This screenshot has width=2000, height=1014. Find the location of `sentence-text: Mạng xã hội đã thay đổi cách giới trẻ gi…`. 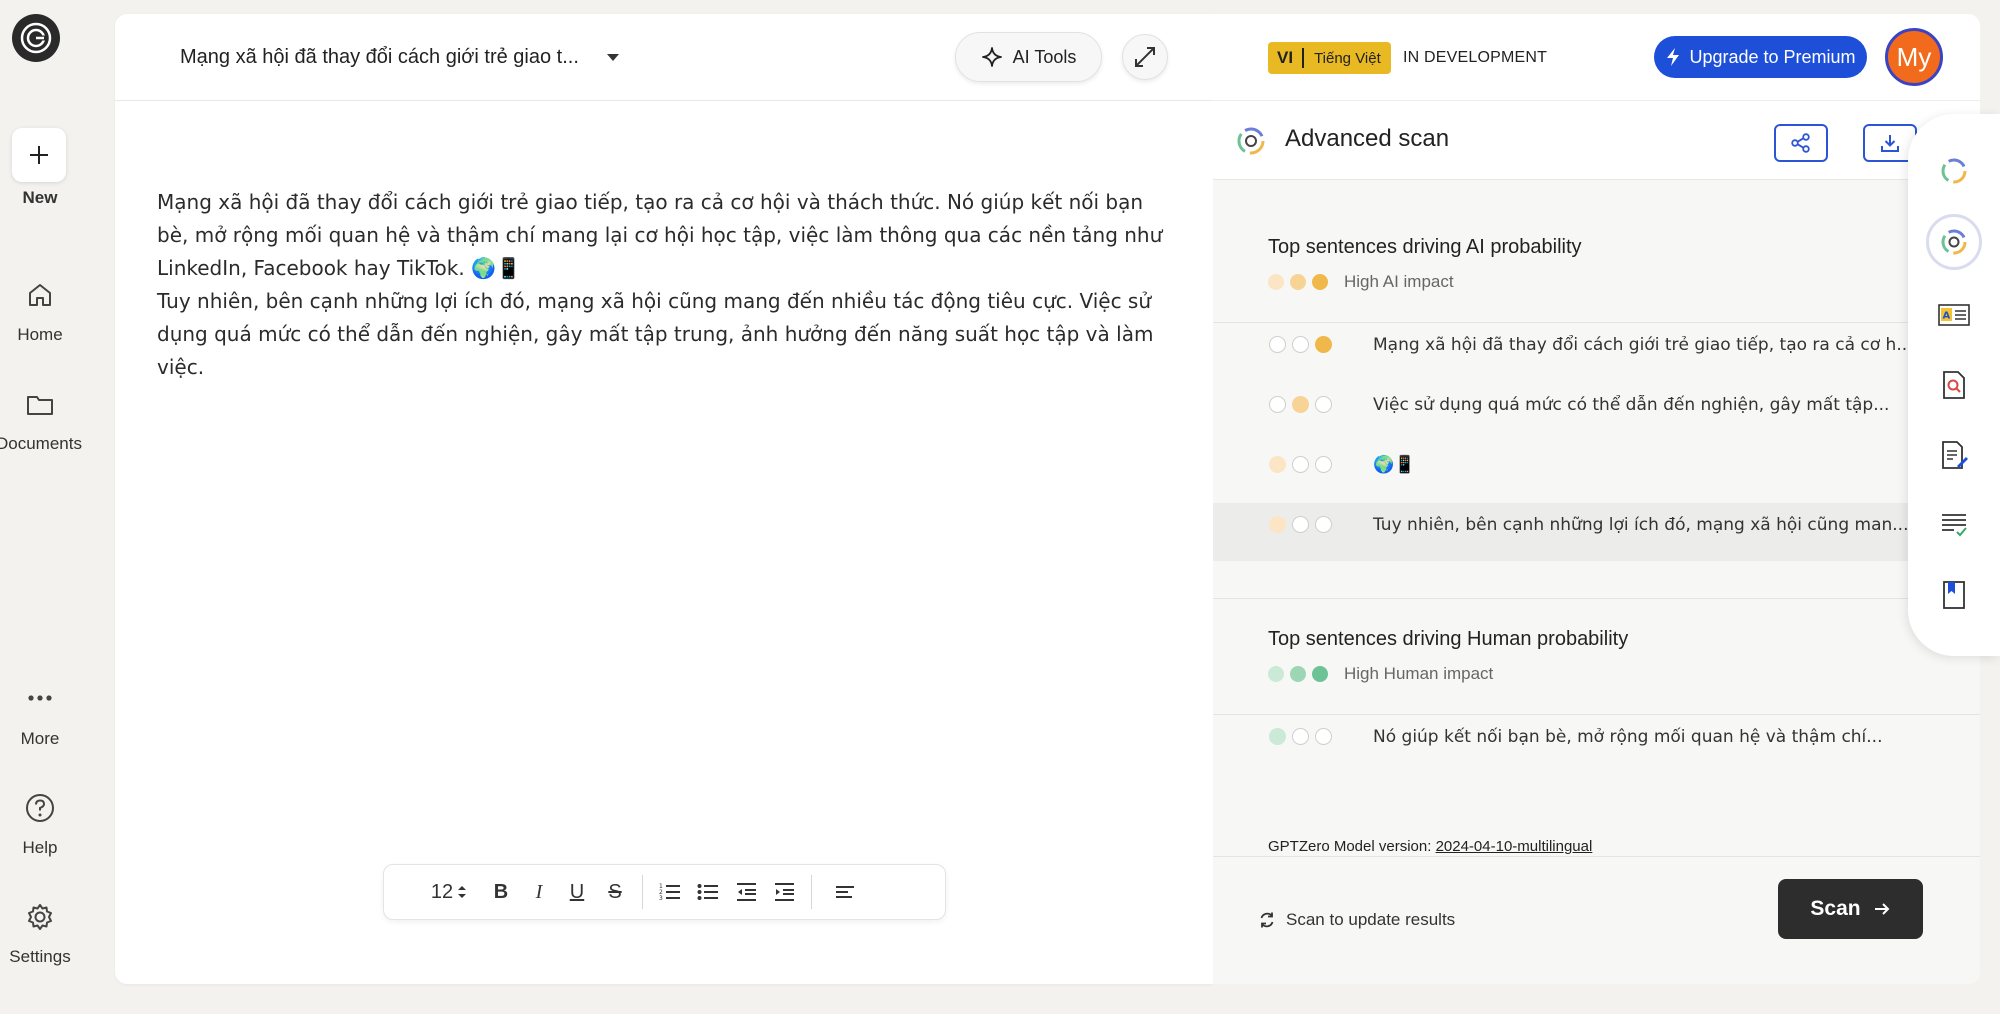

sentence-text: Mạng xã hội đã thay đổi cách giới trẻ gi… is located at coordinates (1643, 345).